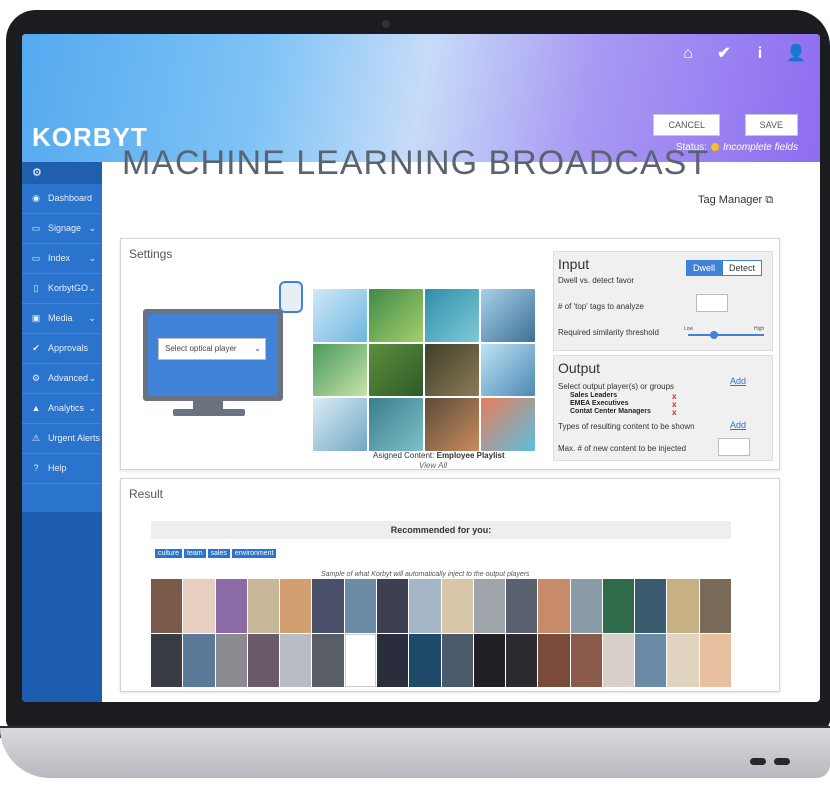 The height and width of the screenshot is (790, 830). I want to click on sidebar-item-dashboard: ◉ Dashboard, so click(62, 199).